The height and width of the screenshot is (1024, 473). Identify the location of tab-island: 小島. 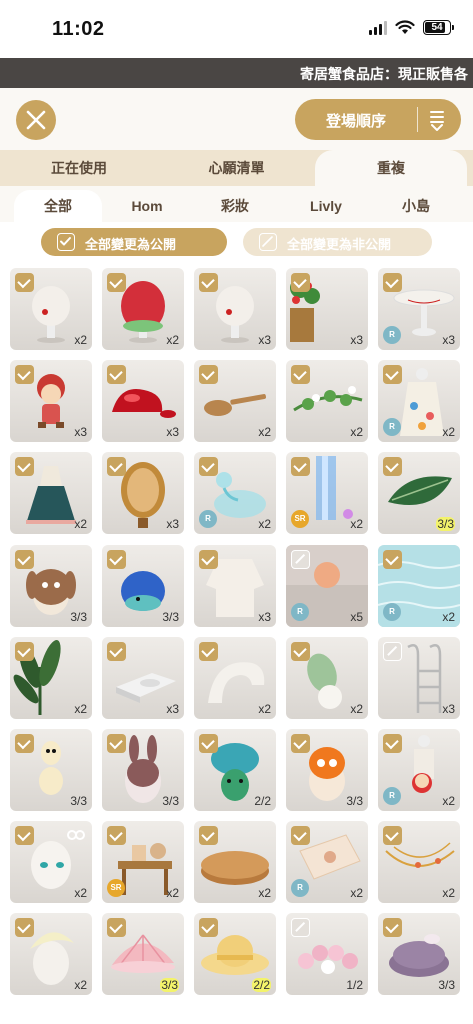
(416, 206).